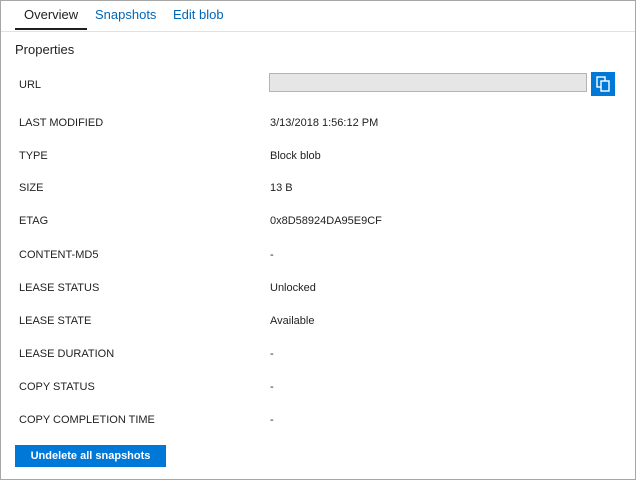 The height and width of the screenshot is (480, 636). I want to click on prop-label-size: SIZE, so click(31, 188).